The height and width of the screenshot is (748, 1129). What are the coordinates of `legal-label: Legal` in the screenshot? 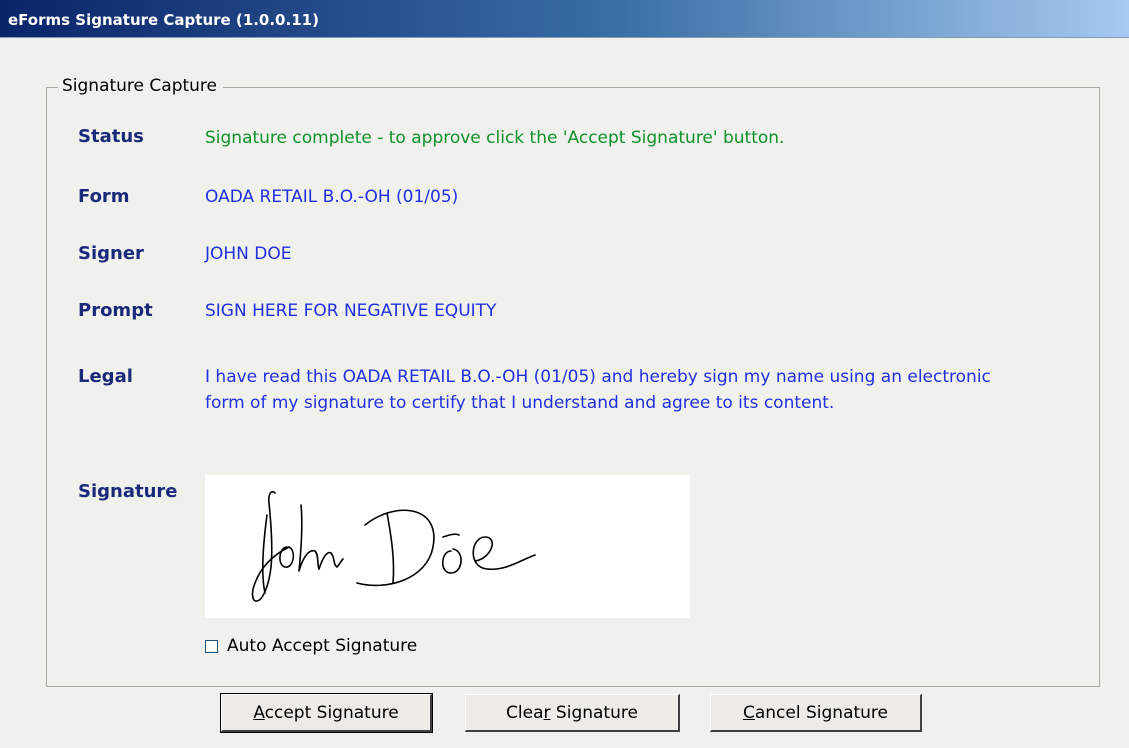 It's located at (105, 376).